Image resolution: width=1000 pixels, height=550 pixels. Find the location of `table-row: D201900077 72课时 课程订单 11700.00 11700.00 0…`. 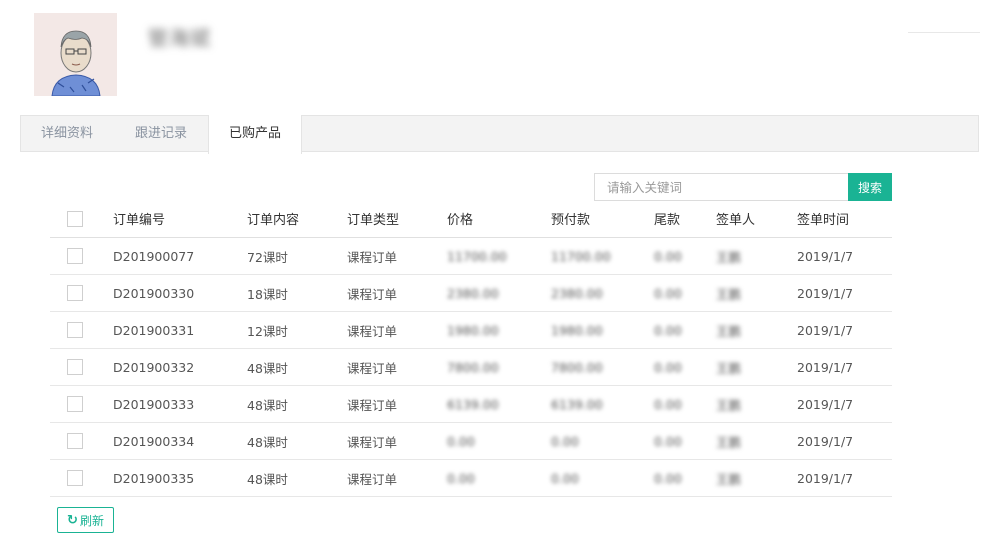

table-row: D201900077 72课时 课程订单 11700.00 11700.00 0… is located at coordinates (471, 256).